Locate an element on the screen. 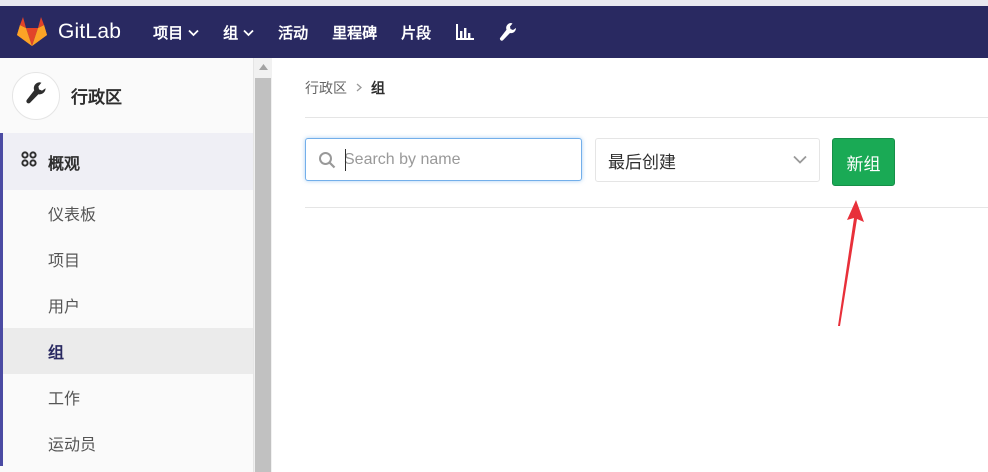  sidebar-section-label: 概观 is located at coordinates (64, 164).